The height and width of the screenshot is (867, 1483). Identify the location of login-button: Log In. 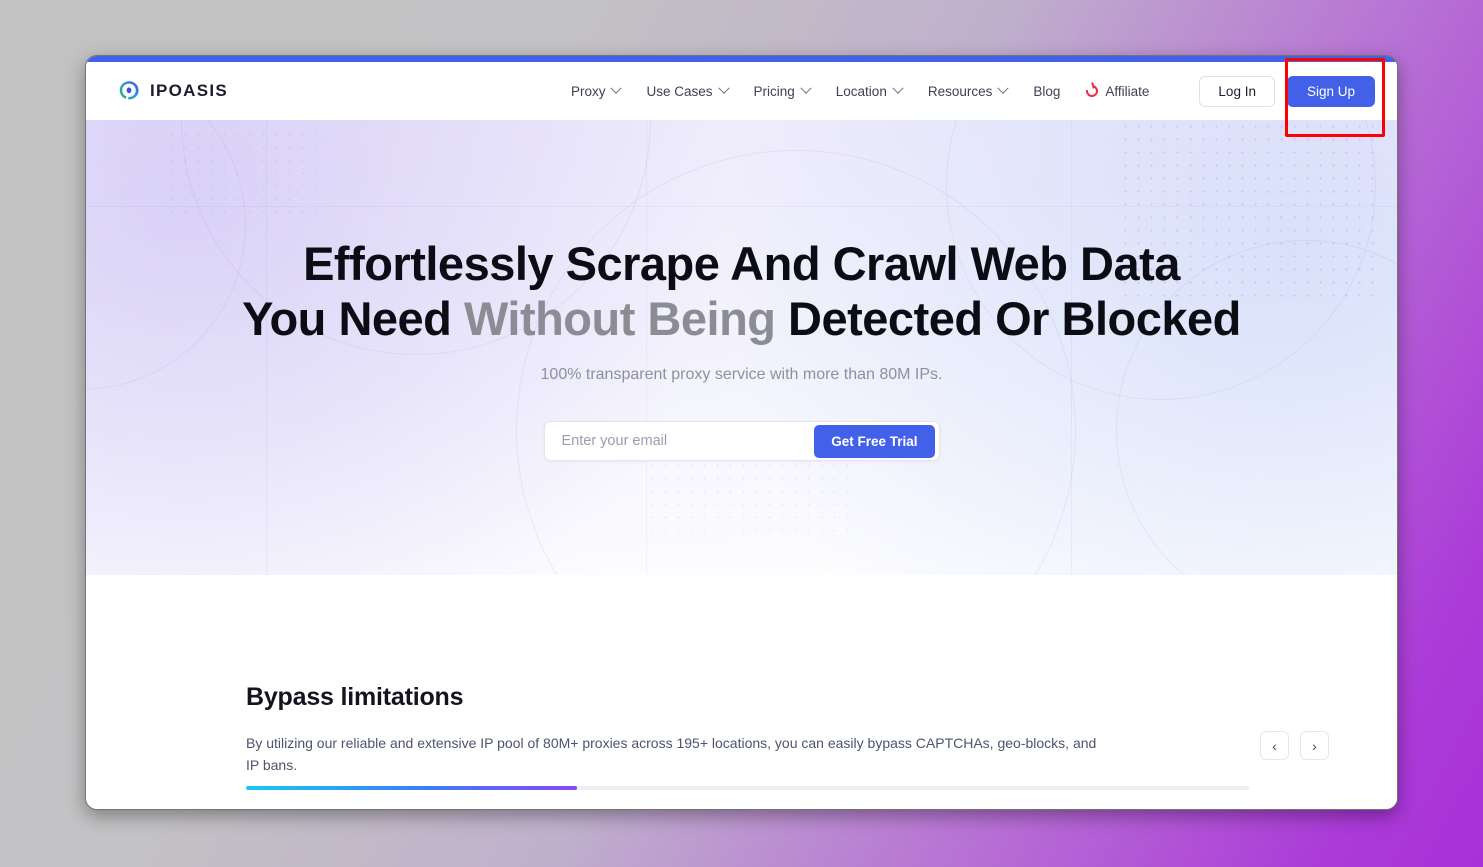
(1237, 91).